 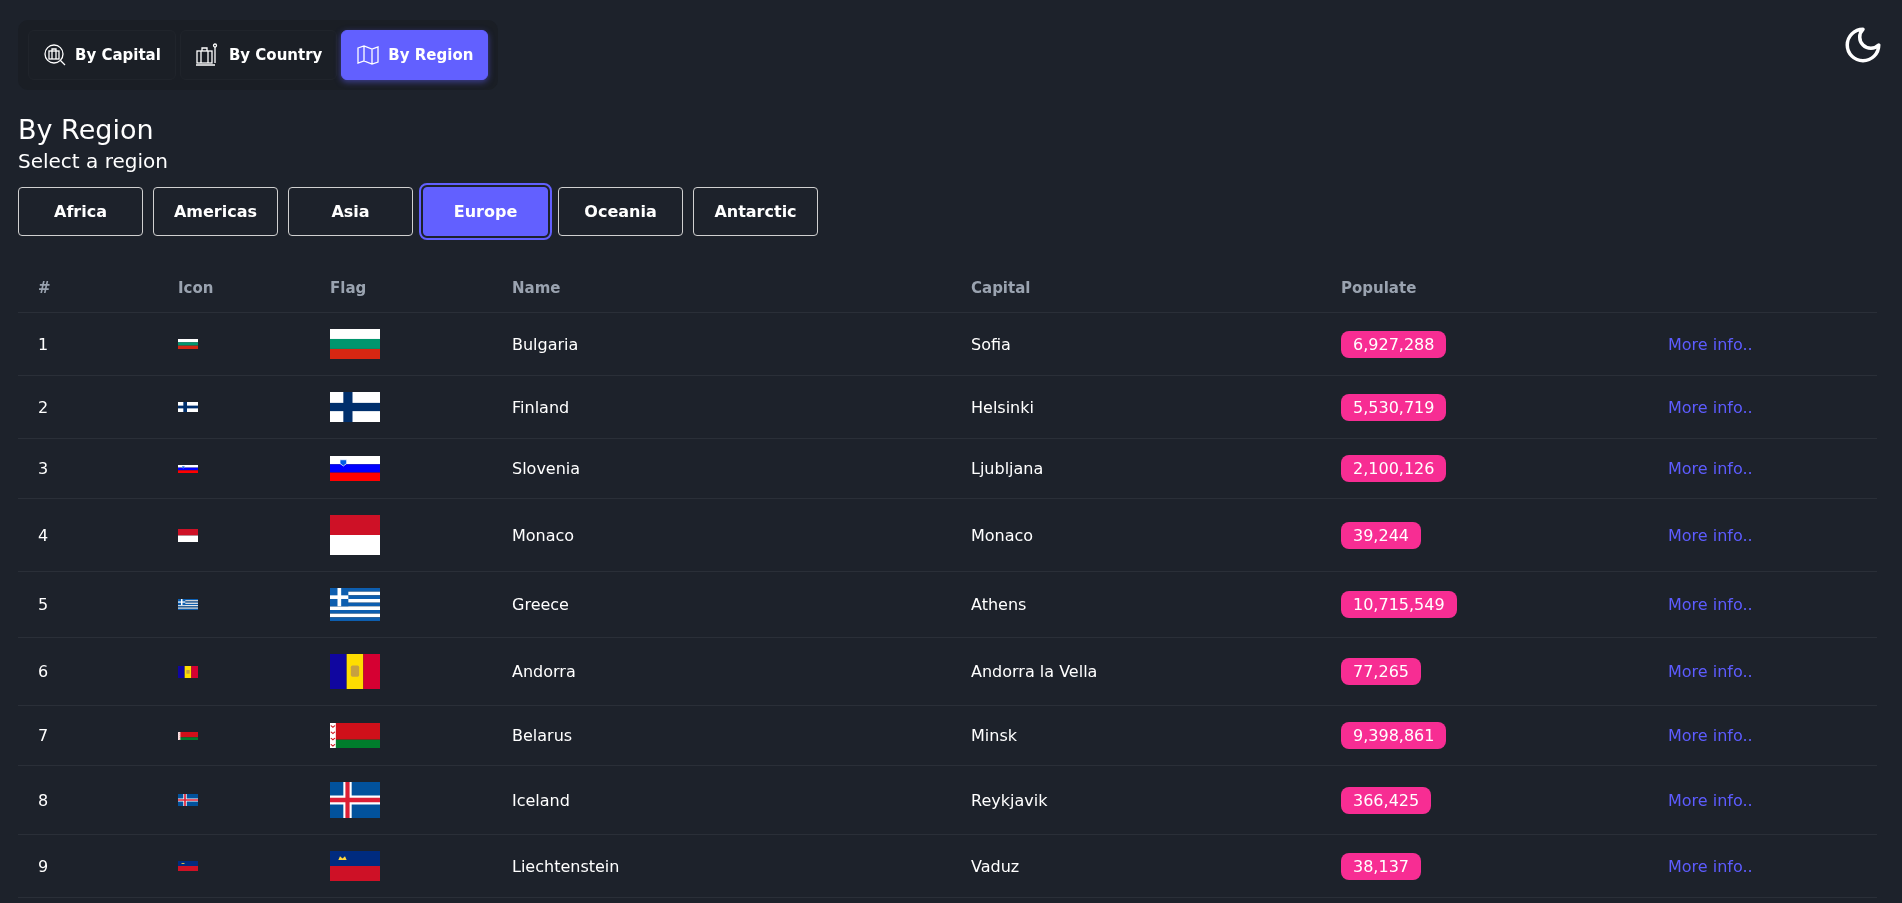 I want to click on population-badge: 9,398,861, so click(x=1394, y=735).